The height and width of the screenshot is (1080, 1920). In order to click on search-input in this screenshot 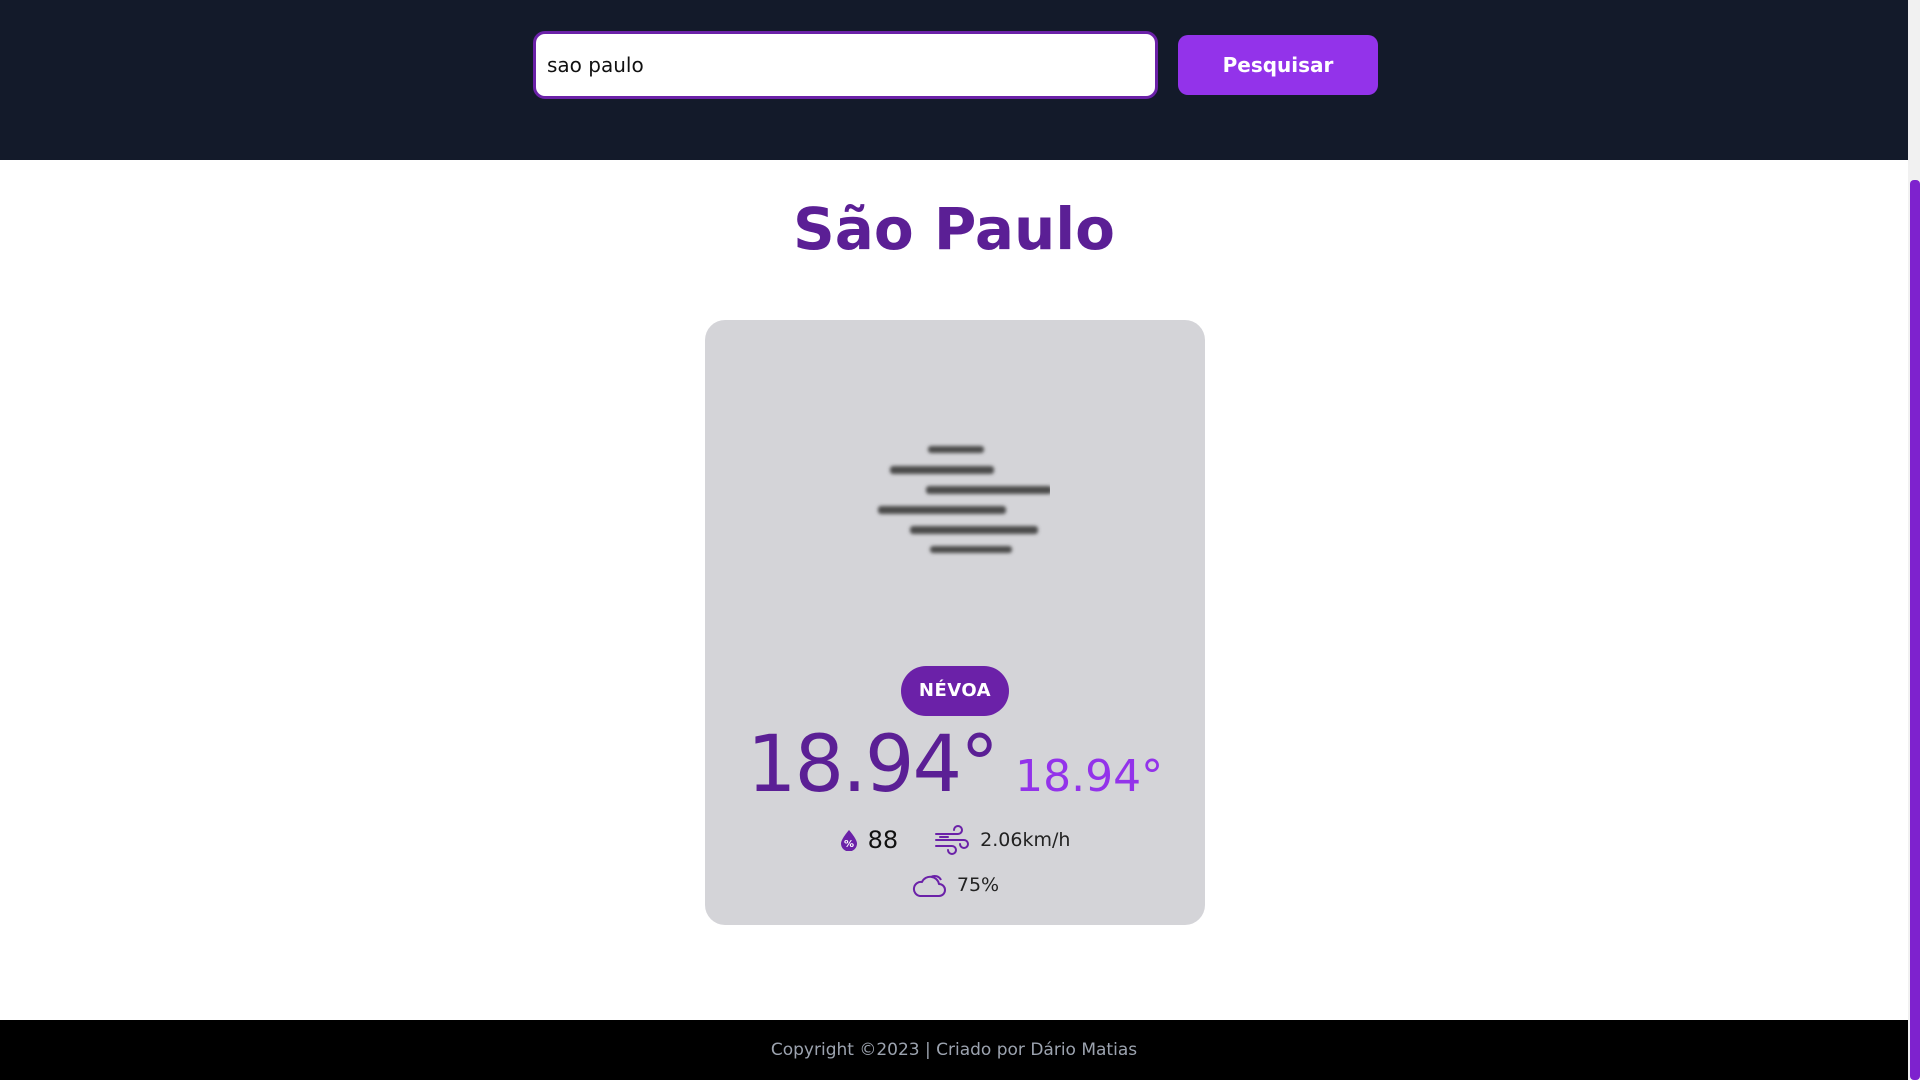, I will do `click(845, 65)`.